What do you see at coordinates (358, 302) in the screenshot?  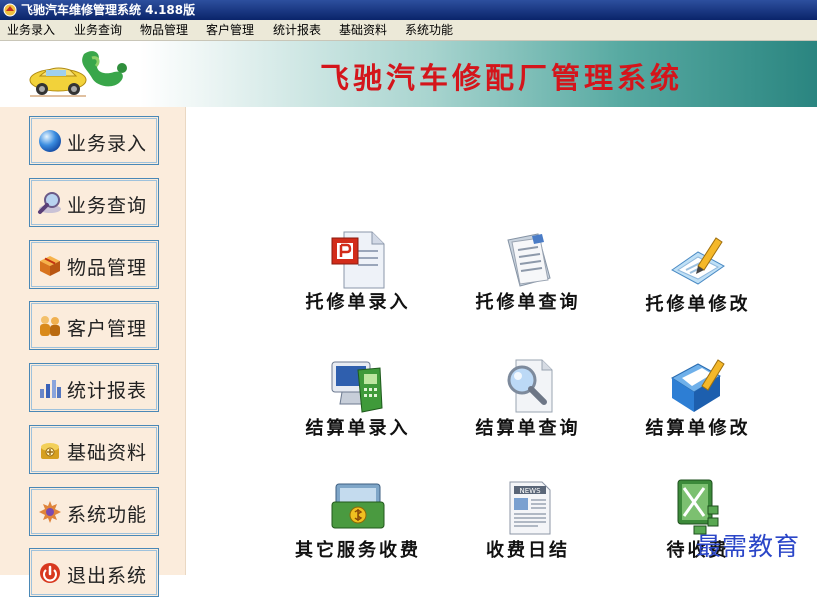 I see `tile-label: 托修单录入` at bounding box center [358, 302].